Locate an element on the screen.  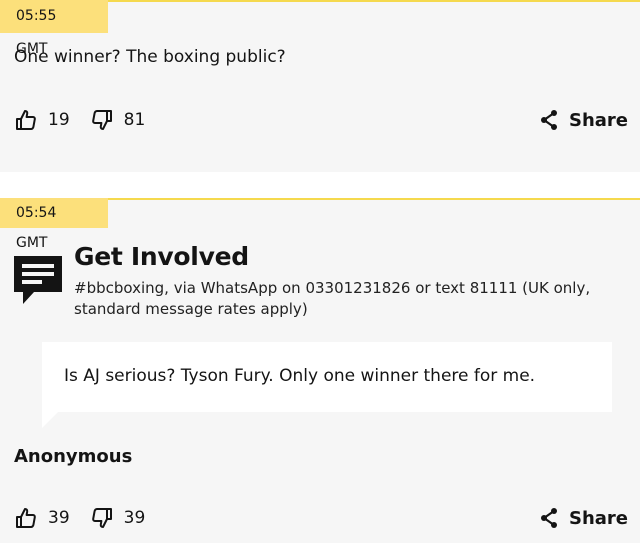
post-timestamp: 05:54 GMT is located at coordinates (54, 224).